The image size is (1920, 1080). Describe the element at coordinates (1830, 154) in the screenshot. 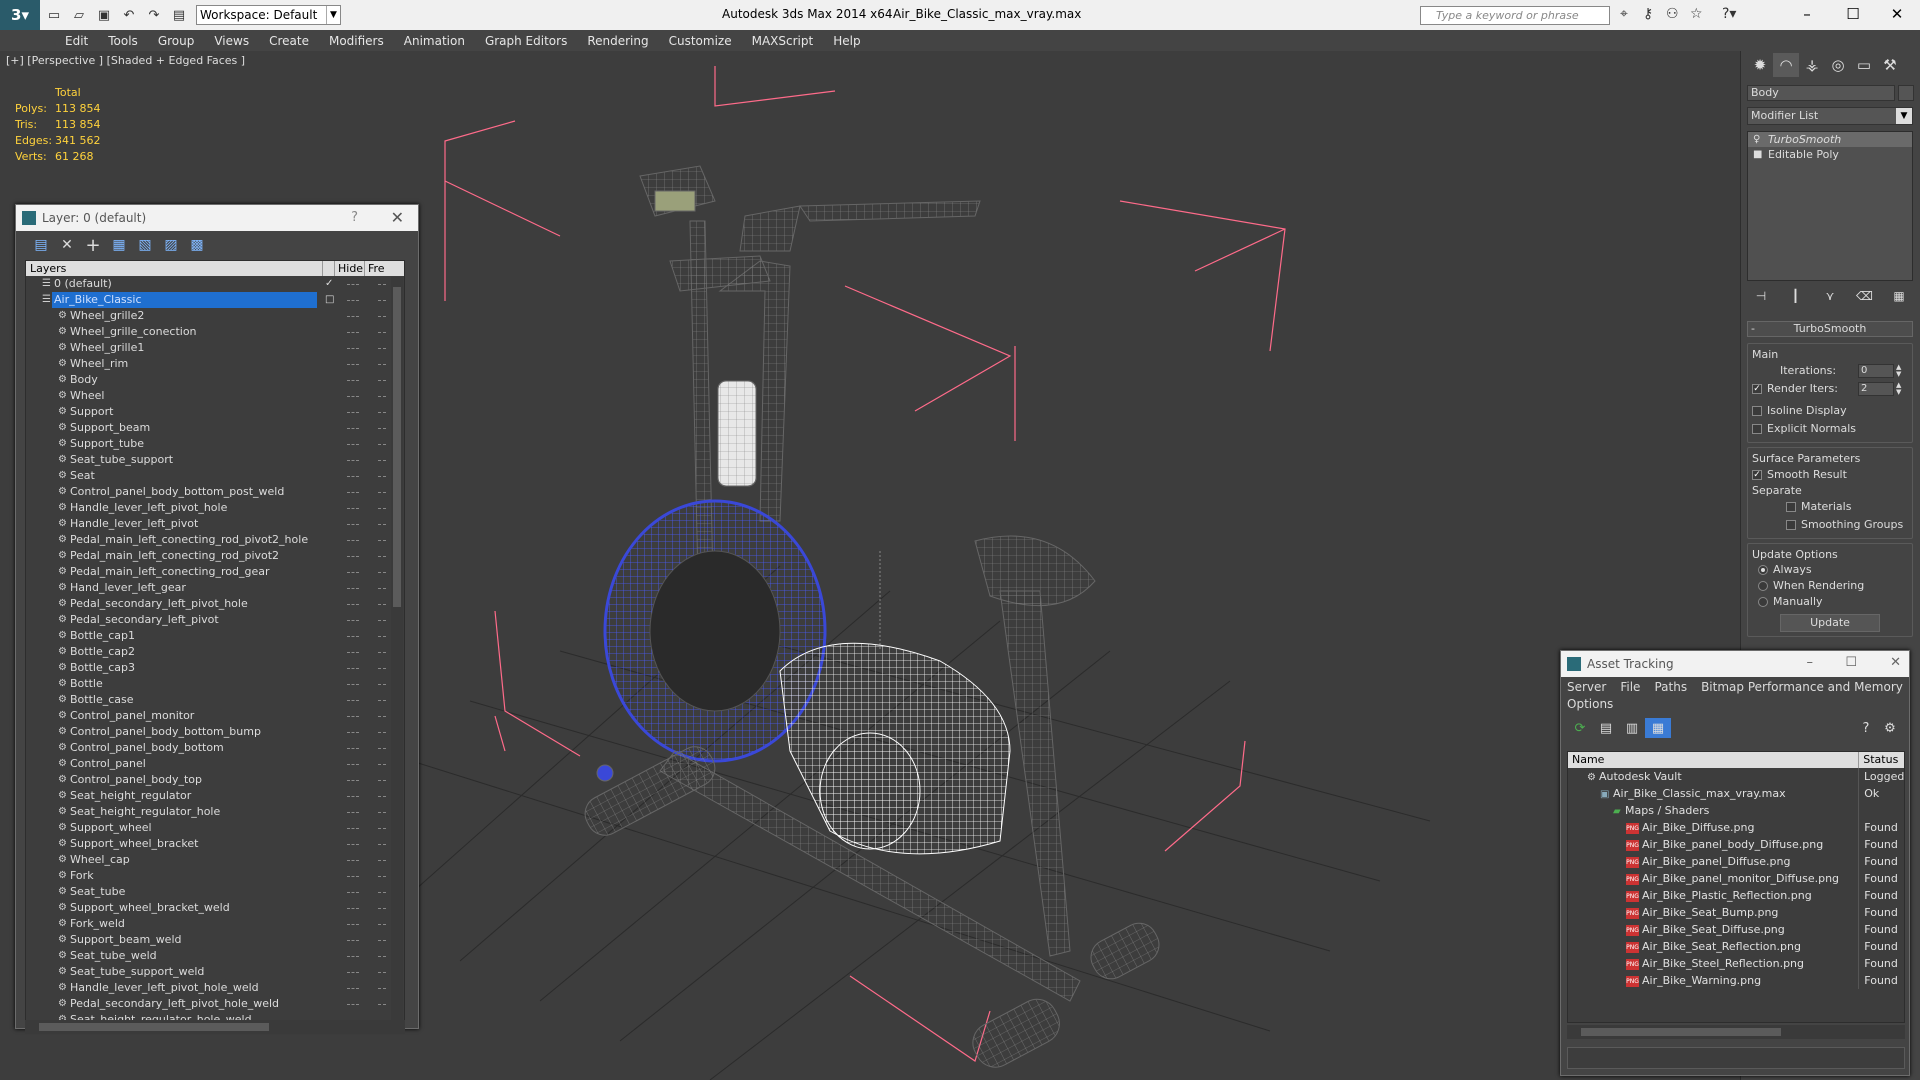

I see `modifier-stack-item: ■ Editable Poly` at that location.